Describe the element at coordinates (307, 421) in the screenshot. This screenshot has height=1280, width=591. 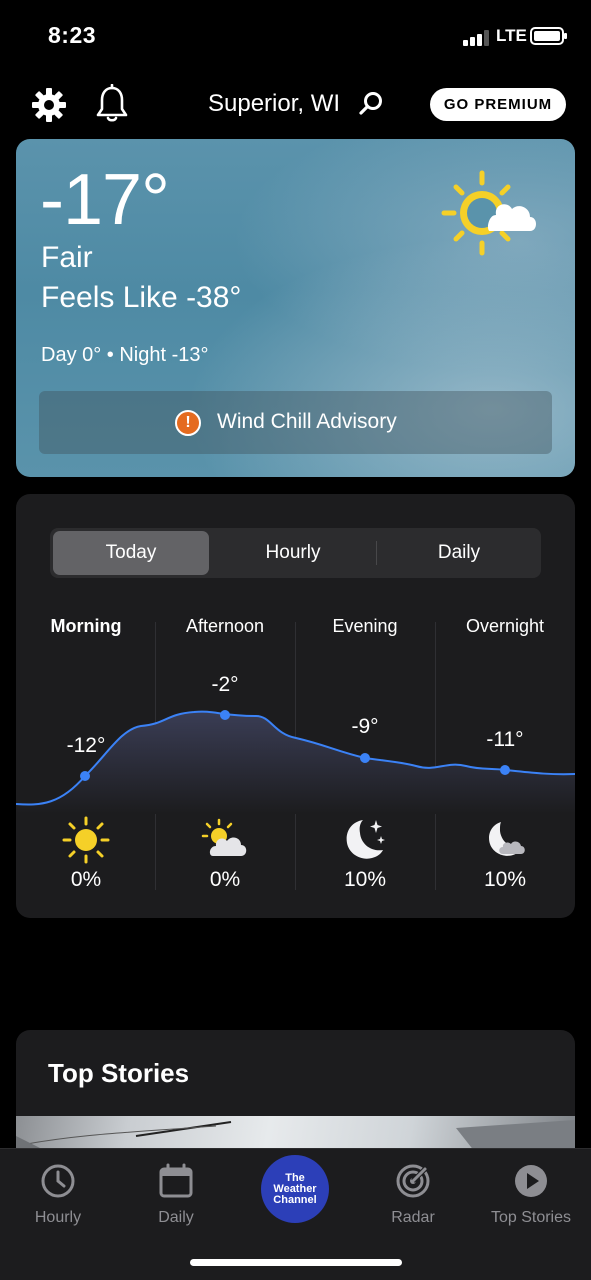
I see `advisory-label: Wind Chill Advisory` at that location.